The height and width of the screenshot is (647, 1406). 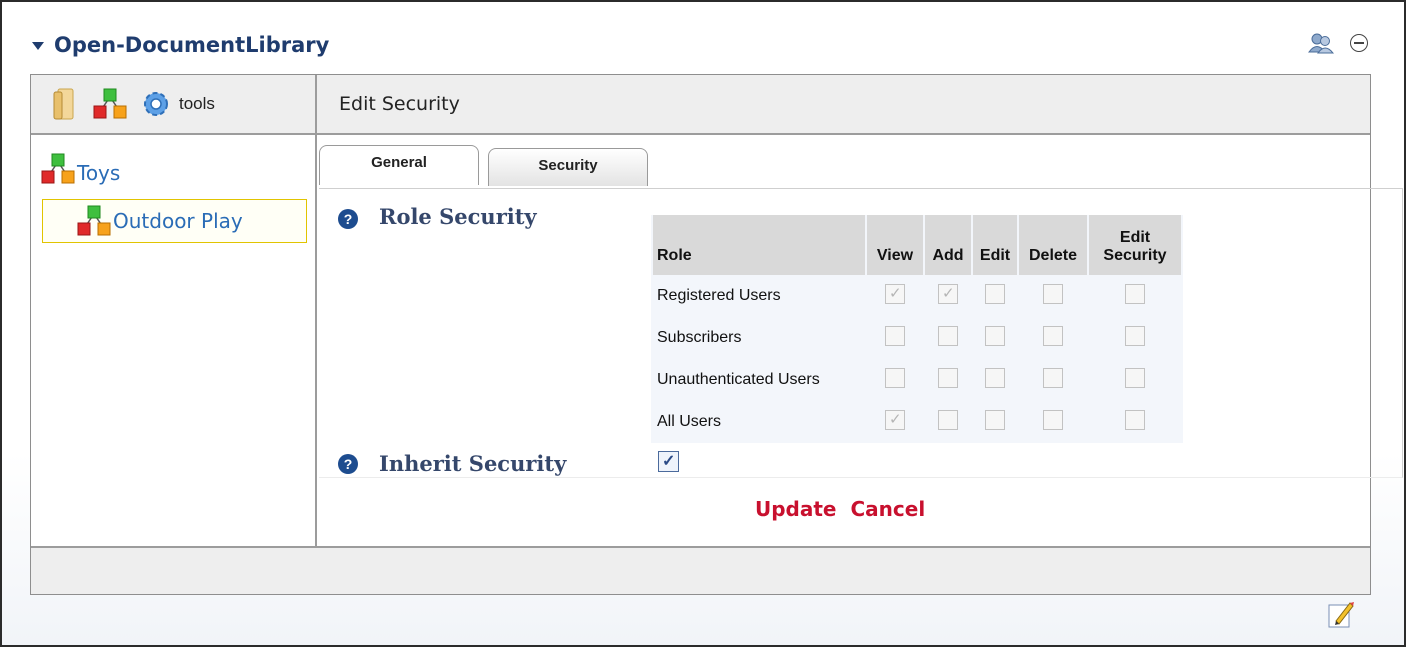 I want to click on tree-node-toys: Toys, so click(x=80, y=169).